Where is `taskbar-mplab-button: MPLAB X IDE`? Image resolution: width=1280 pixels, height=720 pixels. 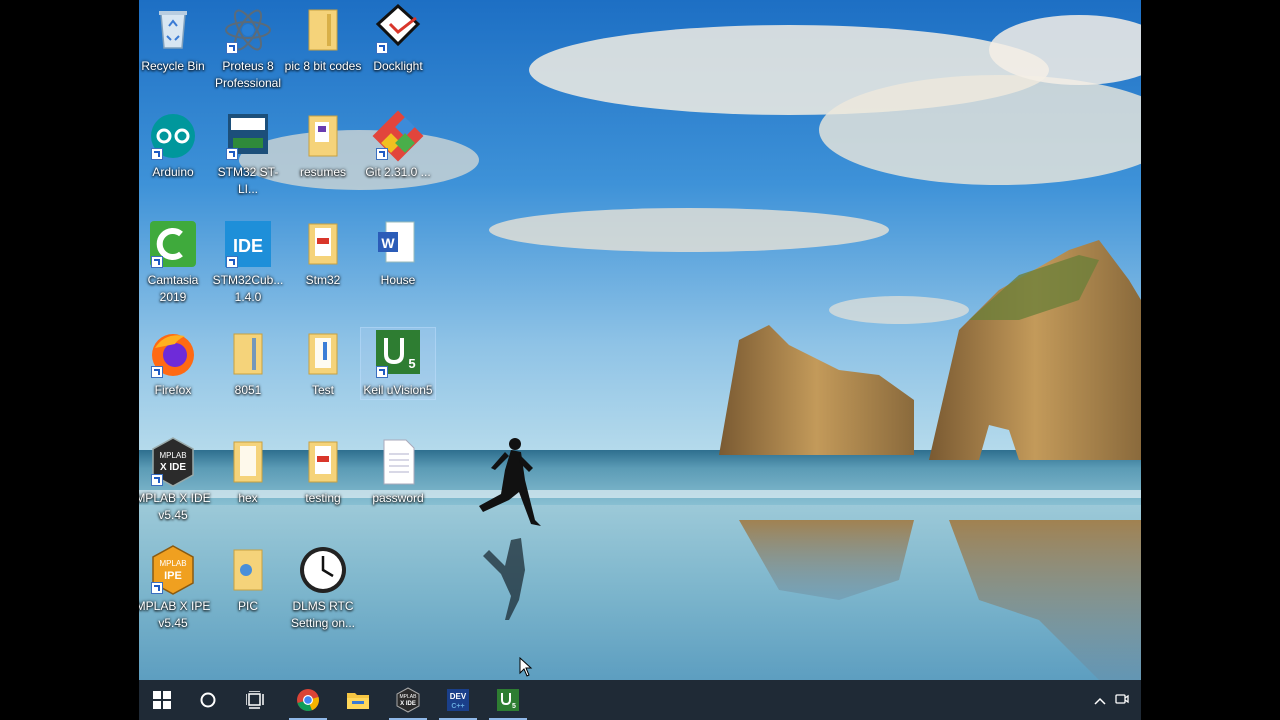
taskbar-mplab-button: MPLAB X IDE is located at coordinates (408, 700).